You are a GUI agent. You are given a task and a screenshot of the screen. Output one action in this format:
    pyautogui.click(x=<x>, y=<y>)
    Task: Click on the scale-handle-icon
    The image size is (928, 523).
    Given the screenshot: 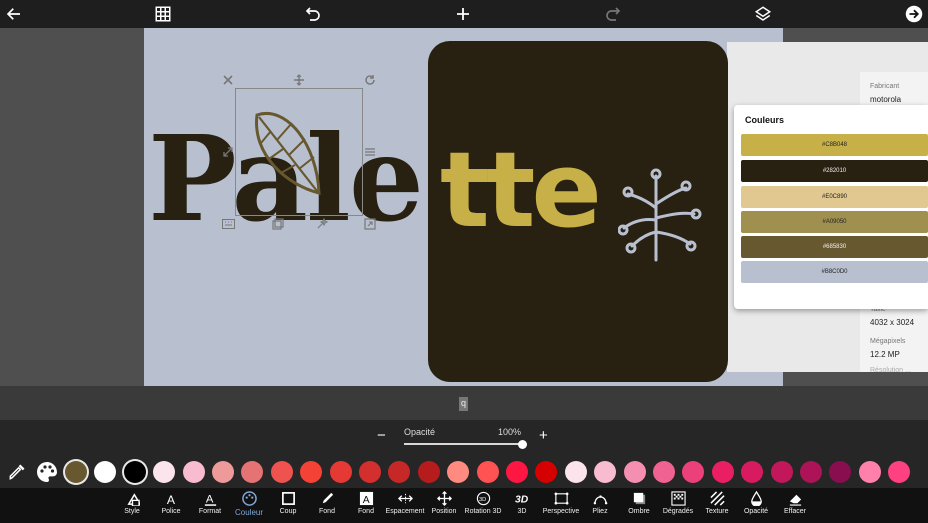 What is the action you would take?
    pyautogui.click(x=370, y=224)
    